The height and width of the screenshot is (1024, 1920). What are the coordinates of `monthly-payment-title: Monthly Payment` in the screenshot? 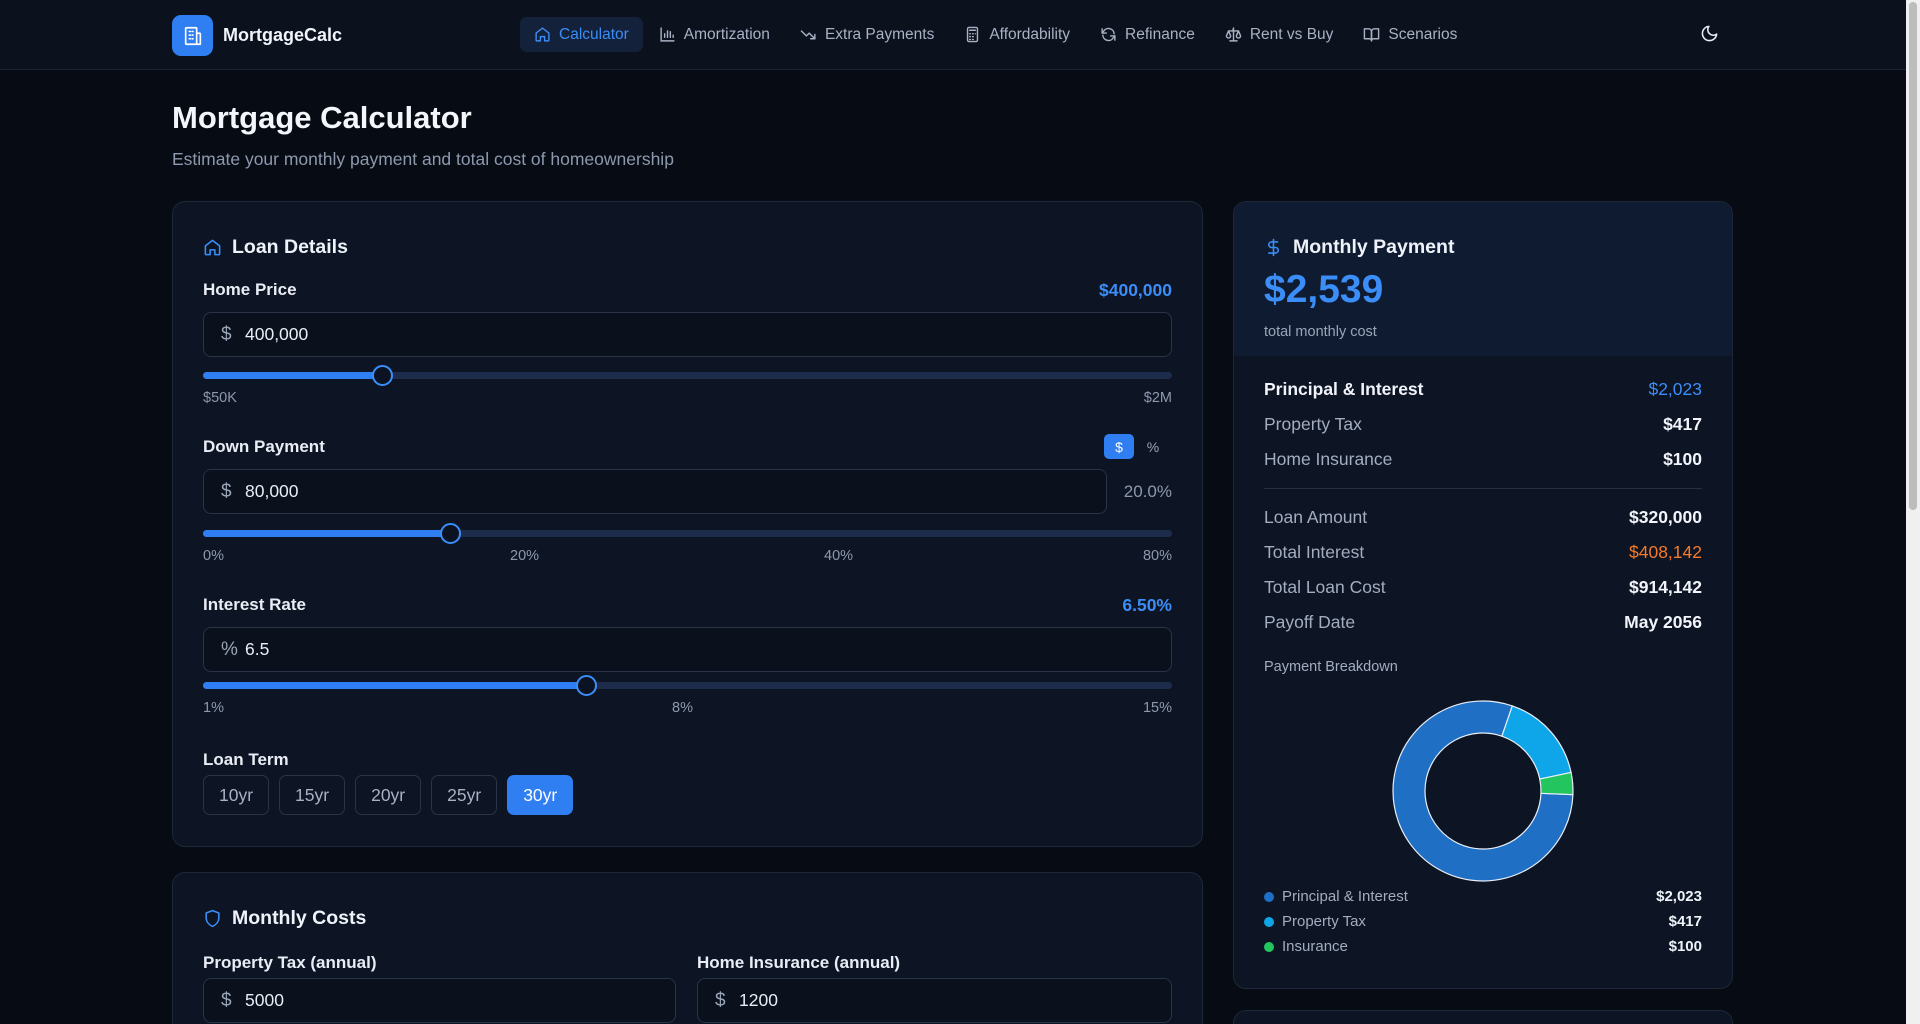 It's located at (1374, 247).